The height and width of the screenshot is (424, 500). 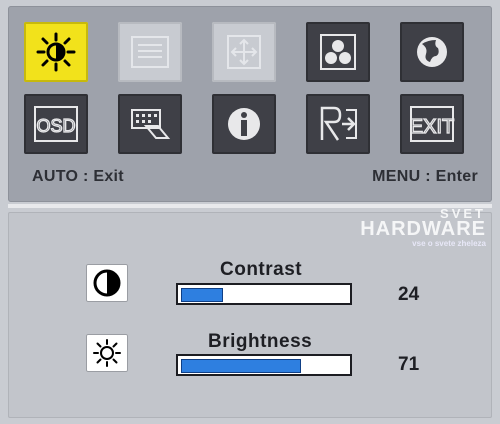 I want to click on menu-tile-osd: OSD, so click(x=56, y=124).